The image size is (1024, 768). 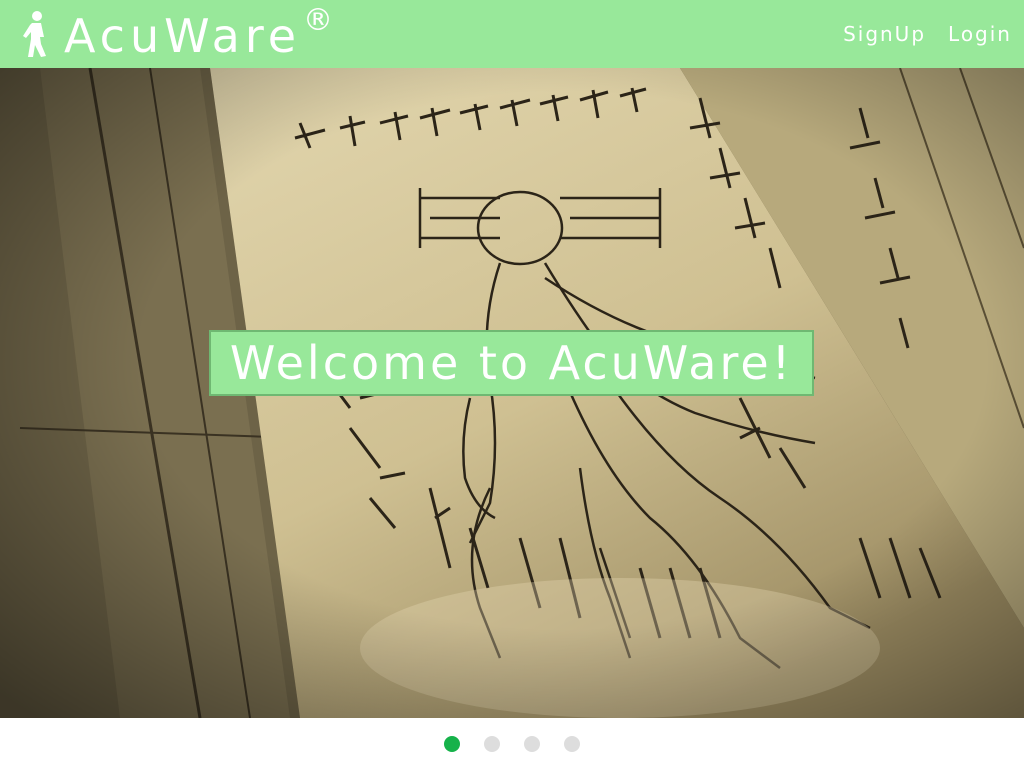 What do you see at coordinates (512, 745) in the screenshot?
I see `carousel-indicators` at bounding box center [512, 745].